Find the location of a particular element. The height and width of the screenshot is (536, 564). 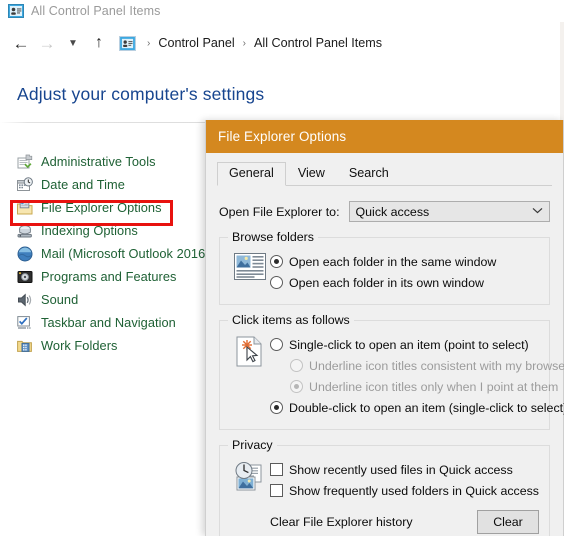

list-item-label: Taskbar and Navigation is located at coordinates (108, 322).